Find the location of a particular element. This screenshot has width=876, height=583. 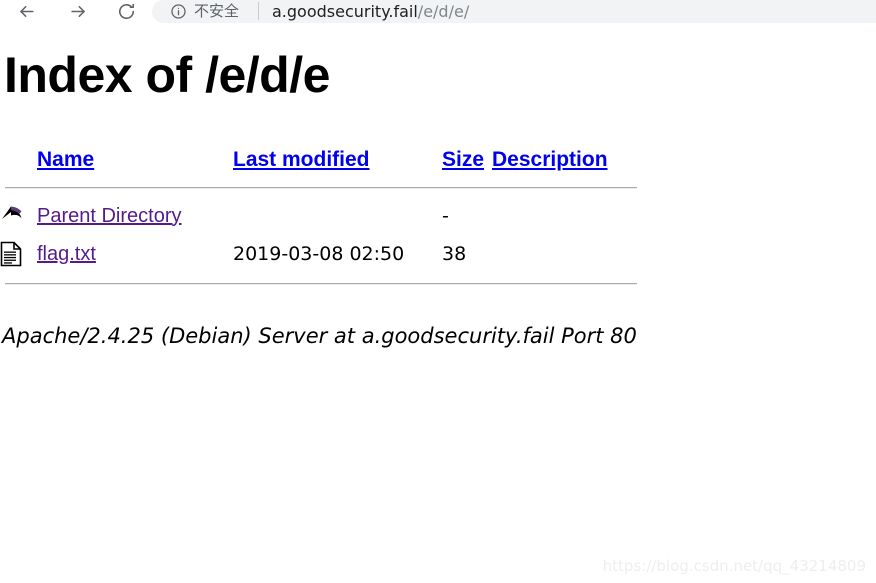

arrow-right-icon is located at coordinates (78, 11).